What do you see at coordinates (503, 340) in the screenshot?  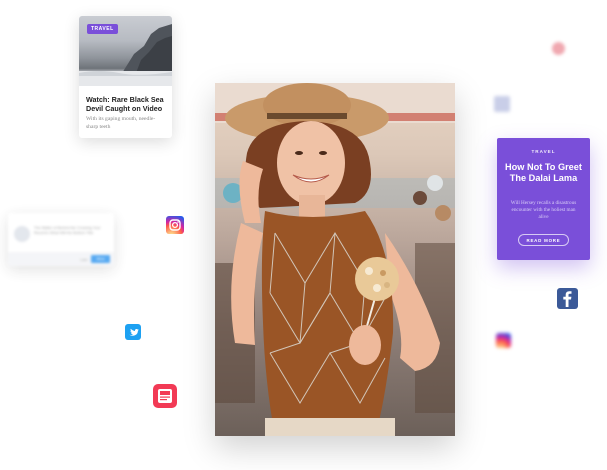 I see `blurred-instagram-icon` at bounding box center [503, 340].